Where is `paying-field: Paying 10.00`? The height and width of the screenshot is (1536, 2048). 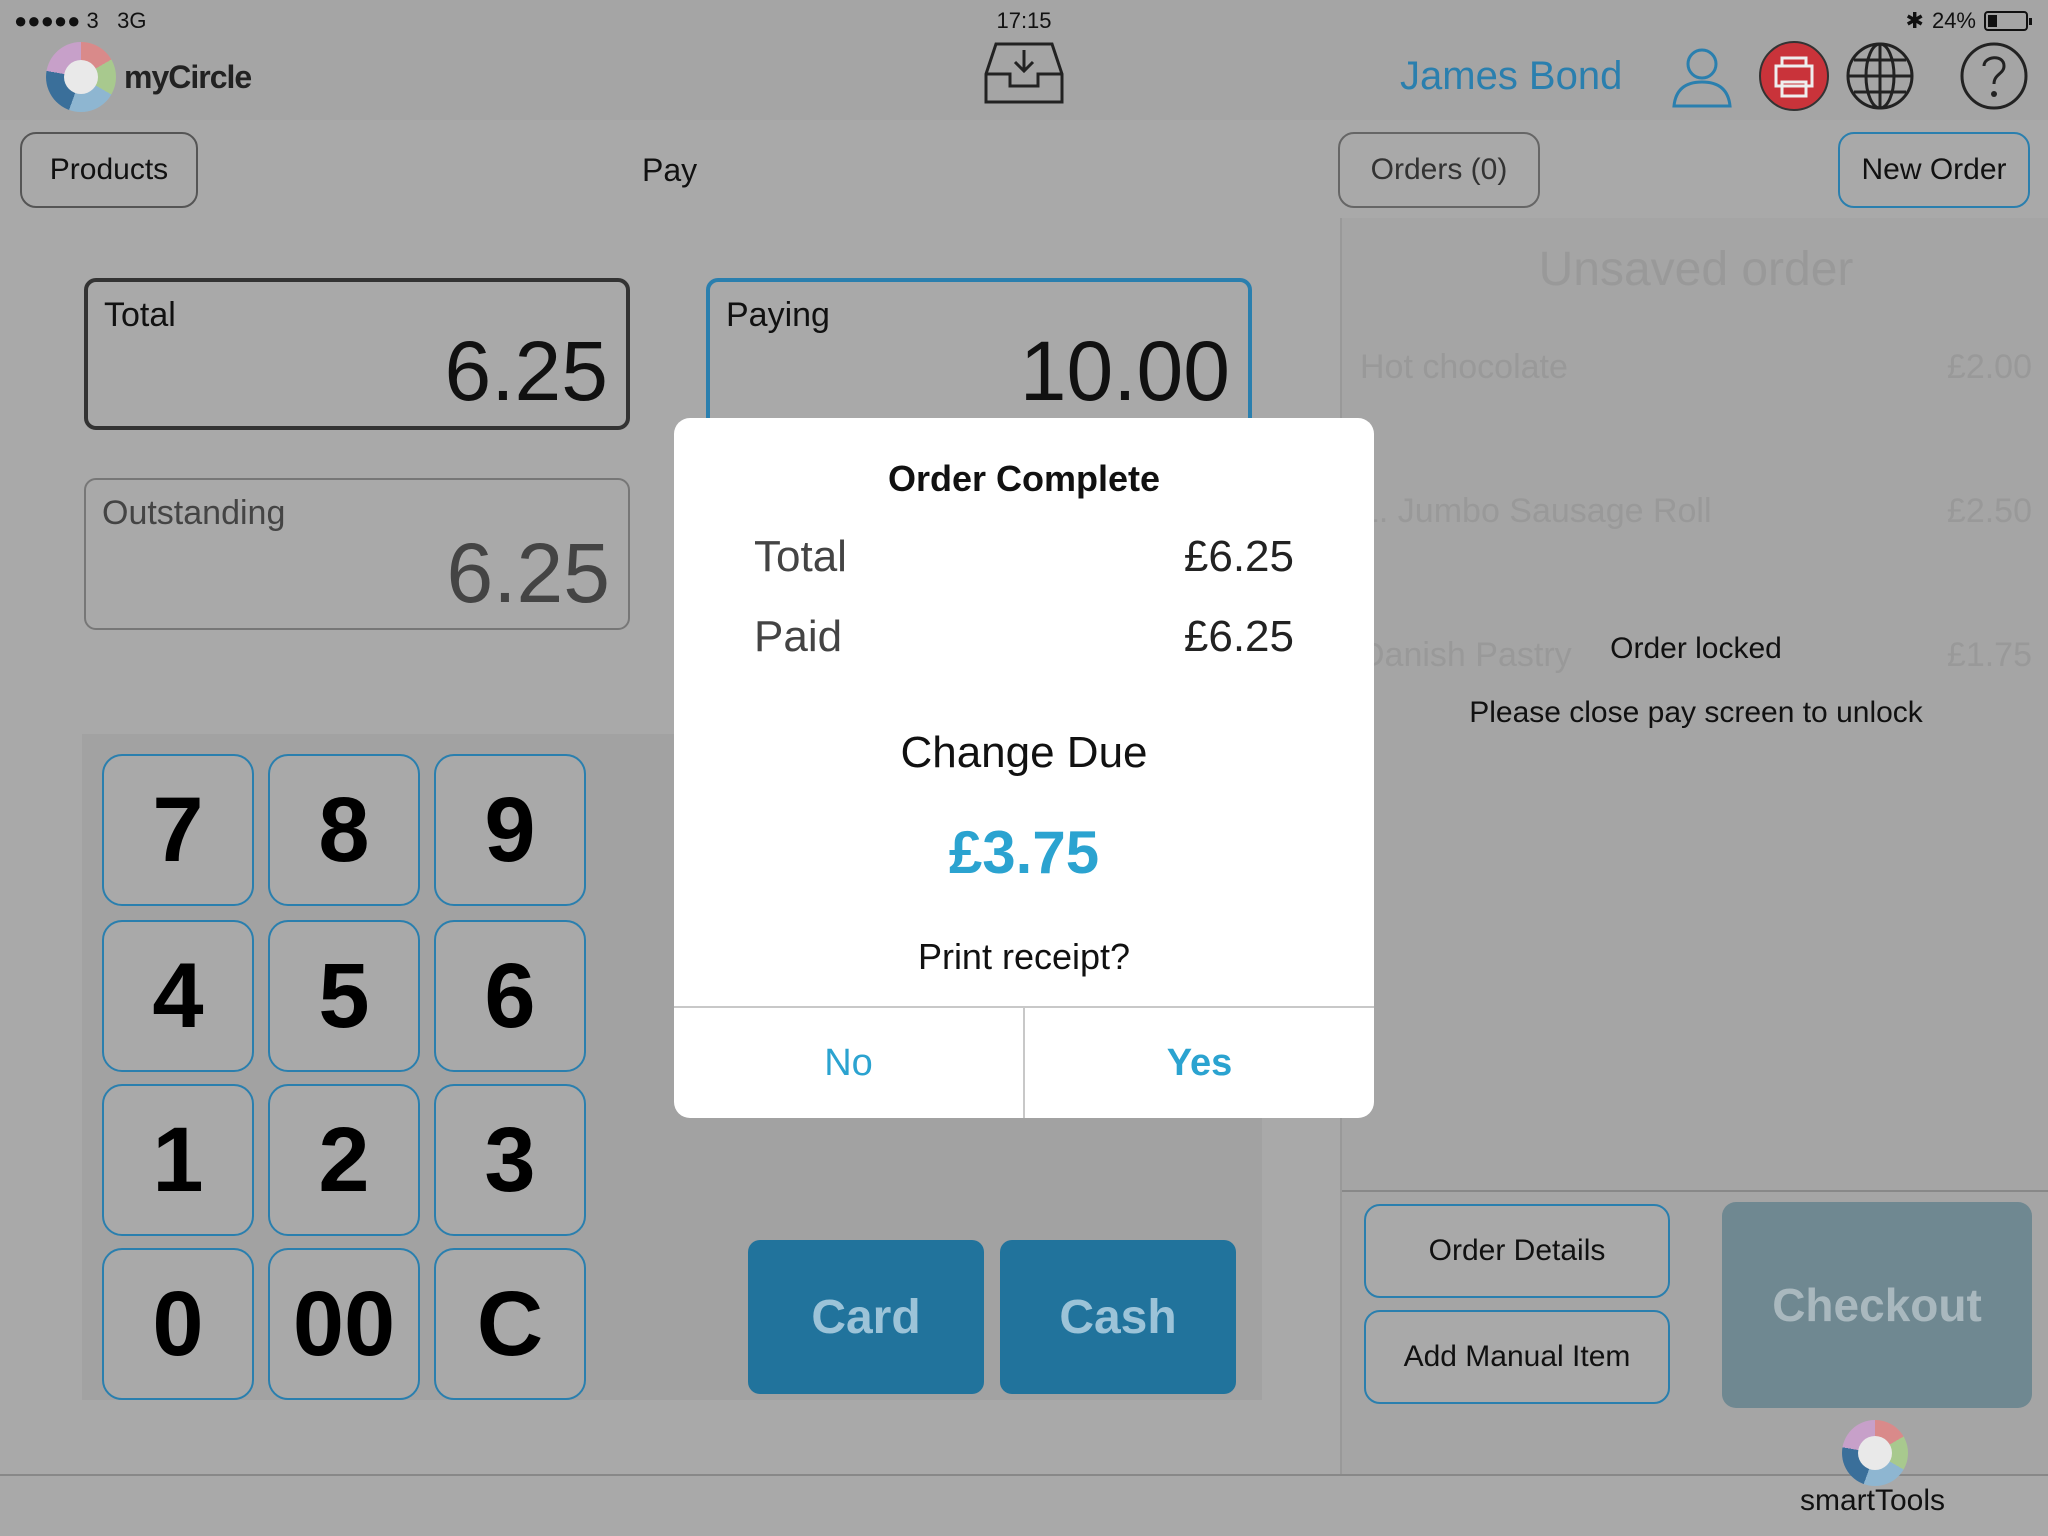
paying-field: Paying 10.00 is located at coordinates (979, 354).